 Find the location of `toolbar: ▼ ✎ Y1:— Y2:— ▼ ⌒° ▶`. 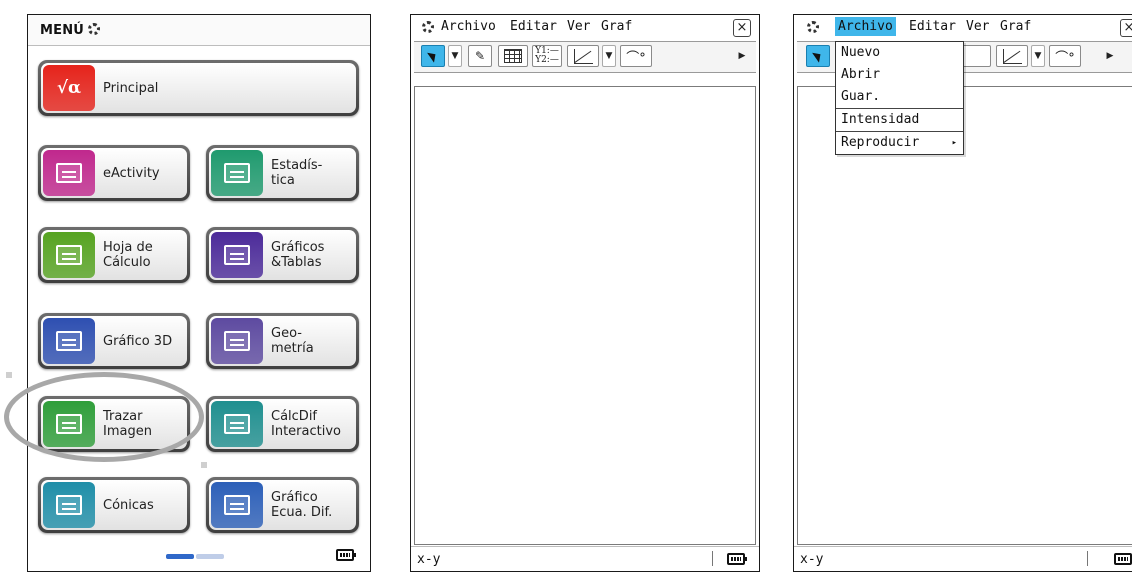

toolbar: ▼ ✎ Y1:— Y2:— ▼ ⌒° ▶ is located at coordinates (585, 57).